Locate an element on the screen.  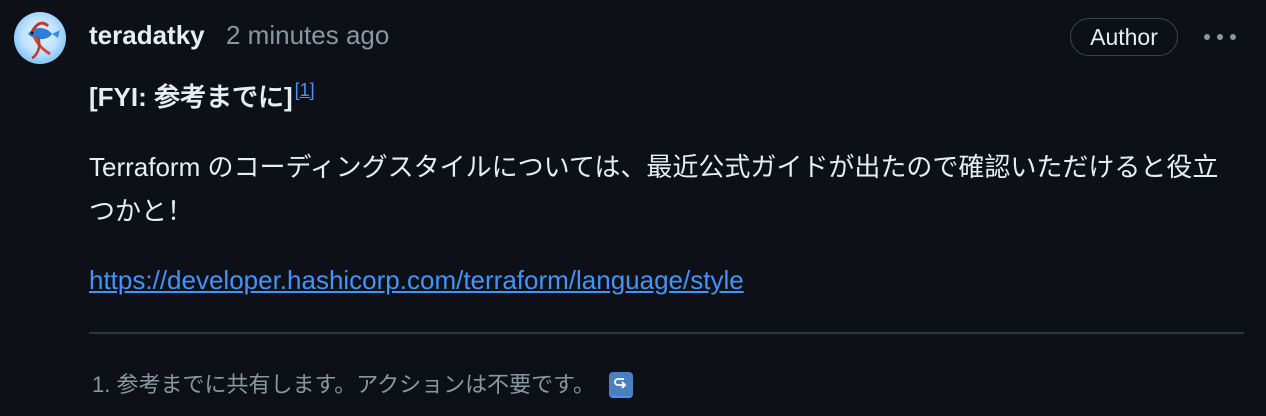
return-arrow-icon is located at coordinates (620, 385).